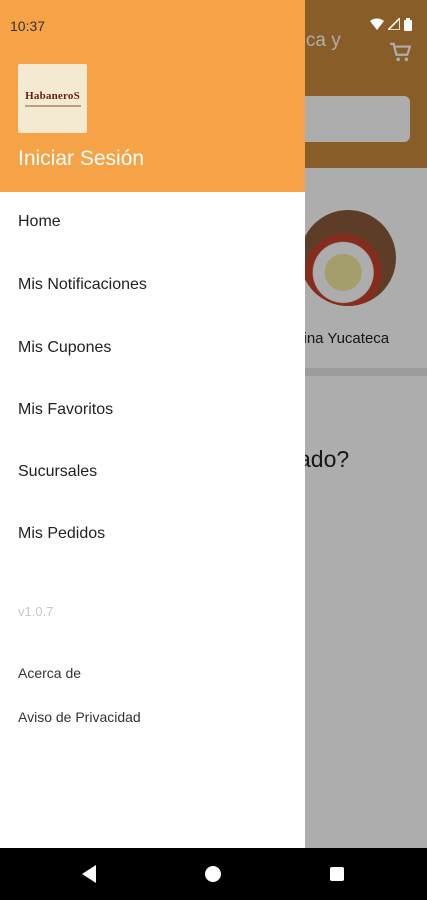  What do you see at coordinates (89, 874) in the screenshot?
I see `back-icon` at bounding box center [89, 874].